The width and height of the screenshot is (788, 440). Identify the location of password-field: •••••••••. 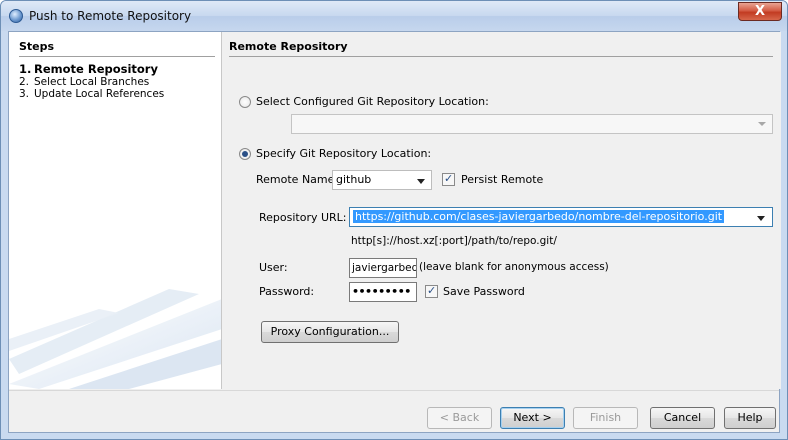
(383, 292).